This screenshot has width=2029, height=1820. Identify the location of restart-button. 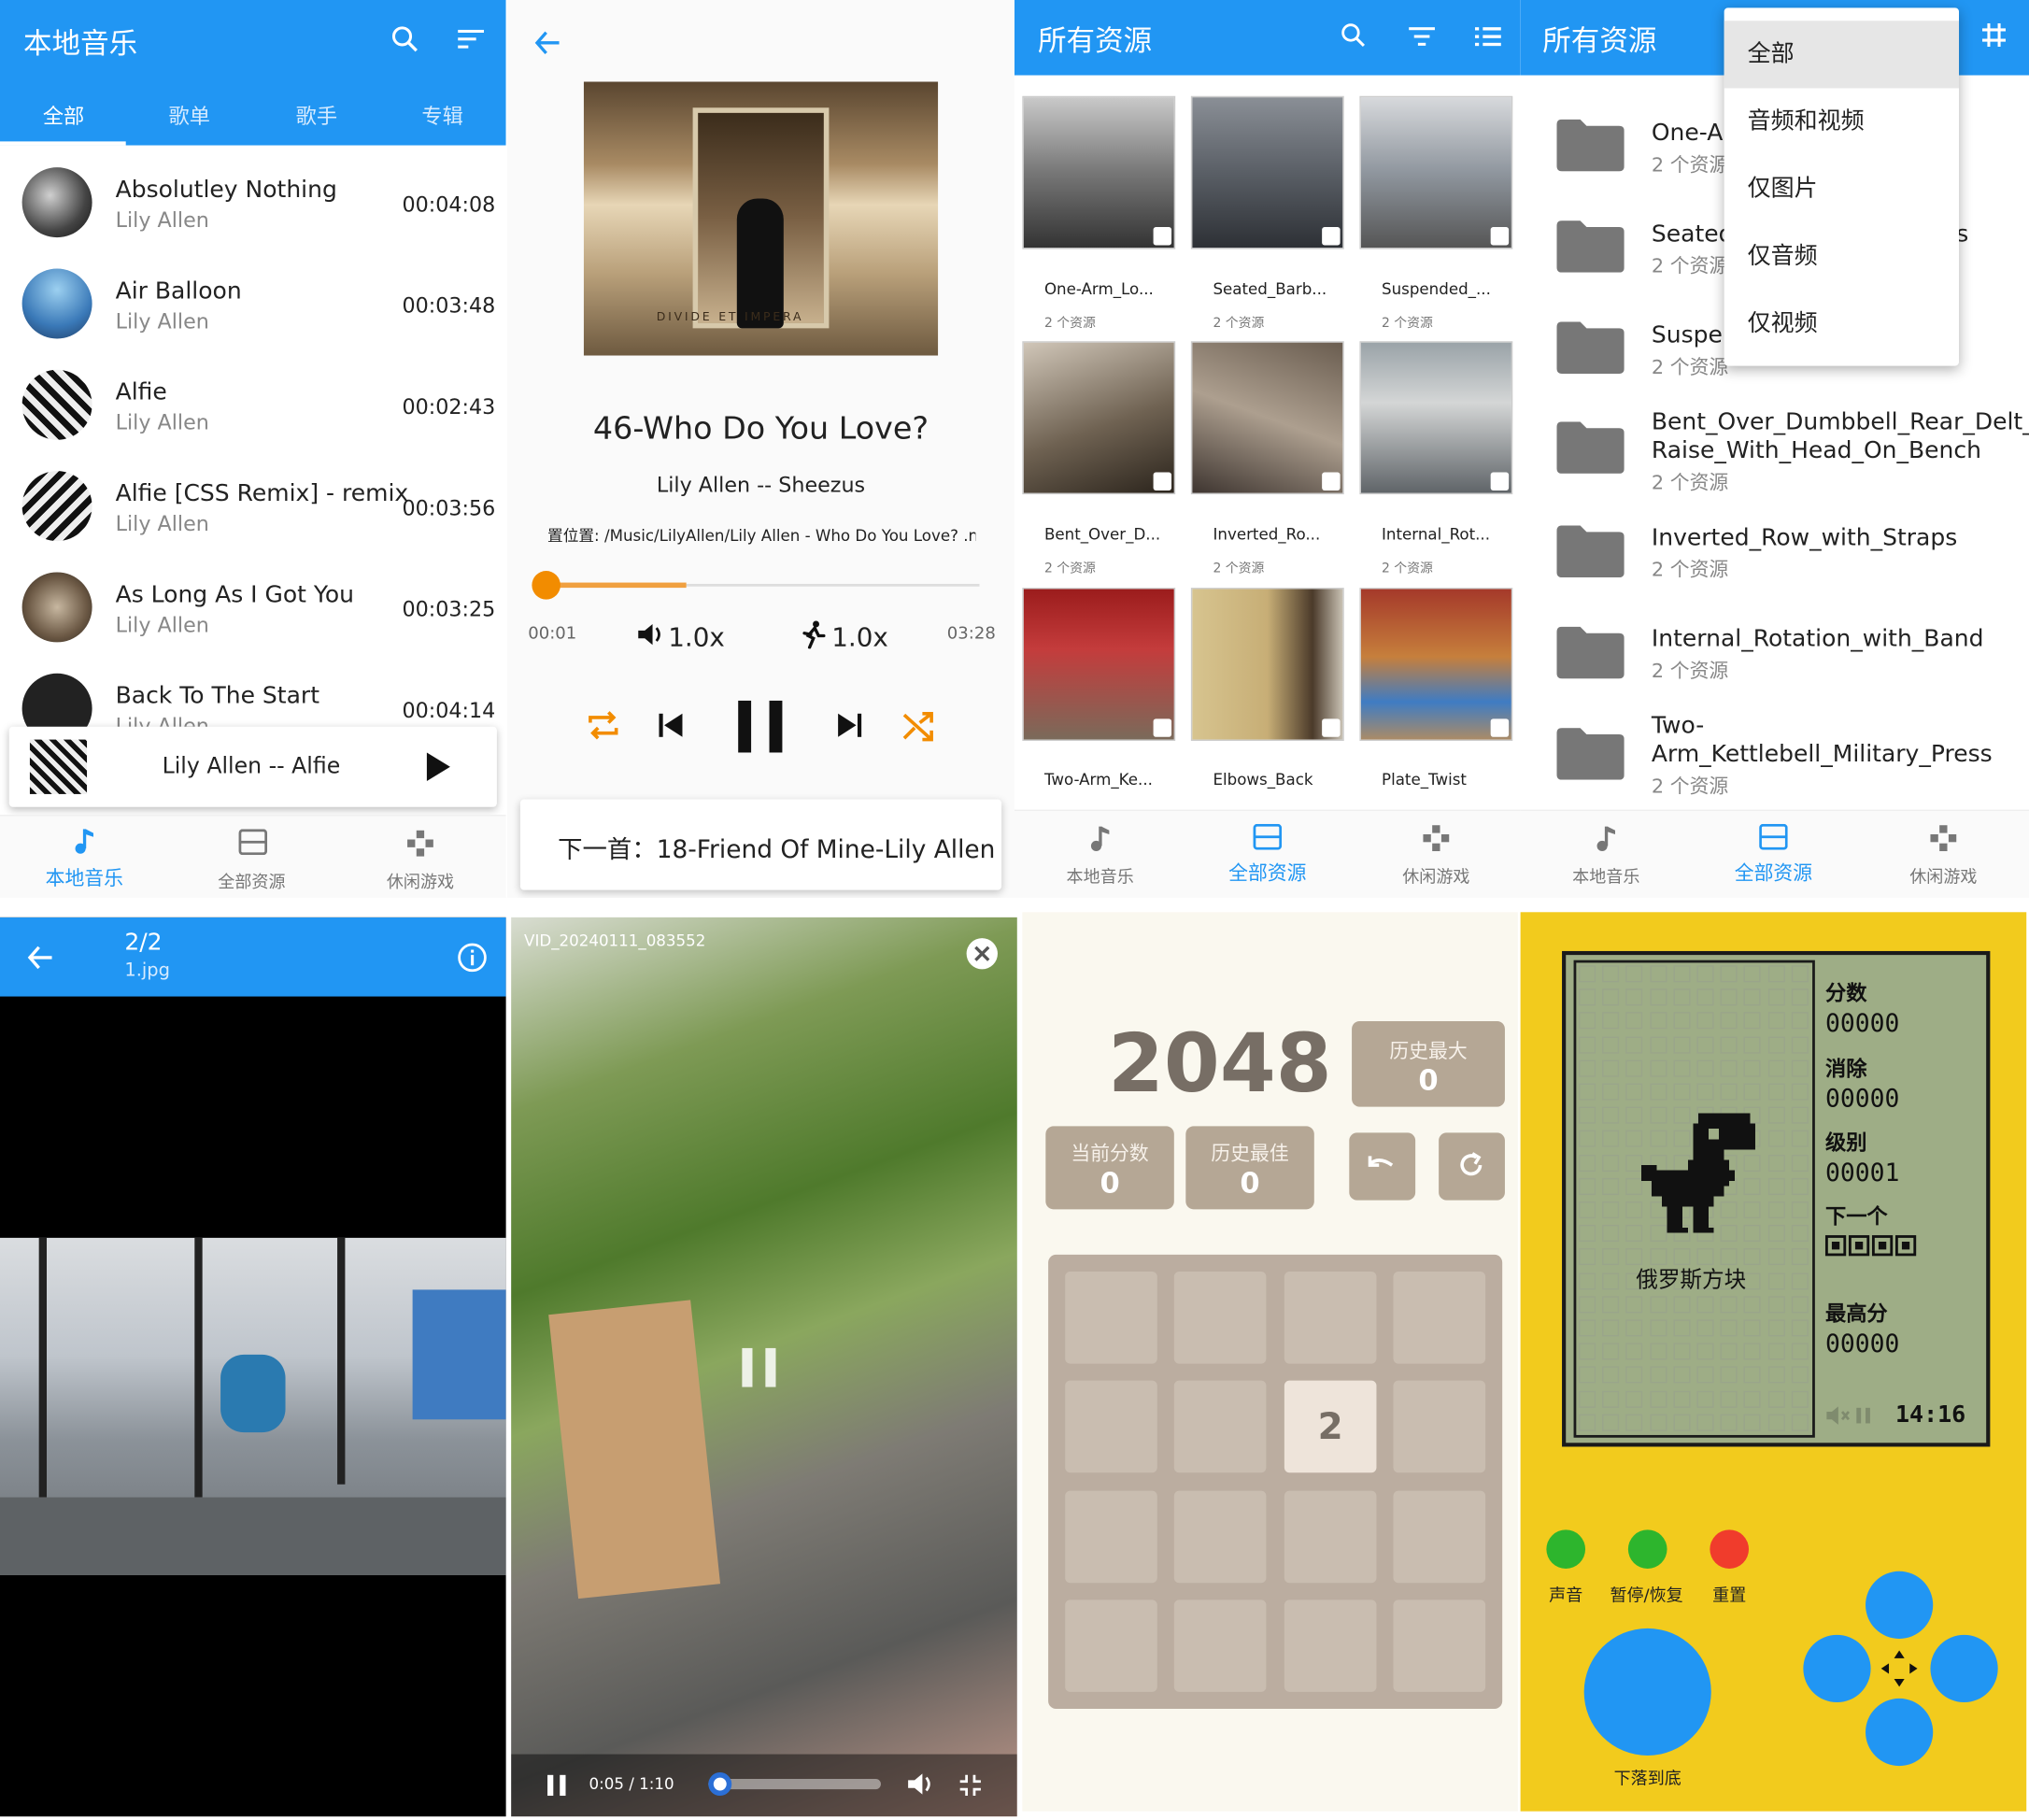
(1472, 1166).